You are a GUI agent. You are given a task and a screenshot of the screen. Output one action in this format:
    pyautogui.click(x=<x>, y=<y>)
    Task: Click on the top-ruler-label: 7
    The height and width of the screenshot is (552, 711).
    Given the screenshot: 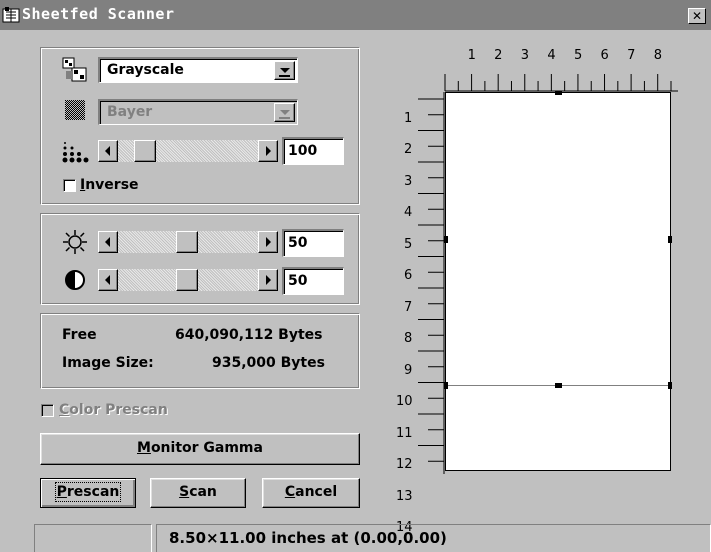 What is the action you would take?
    pyautogui.click(x=631, y=55)
    